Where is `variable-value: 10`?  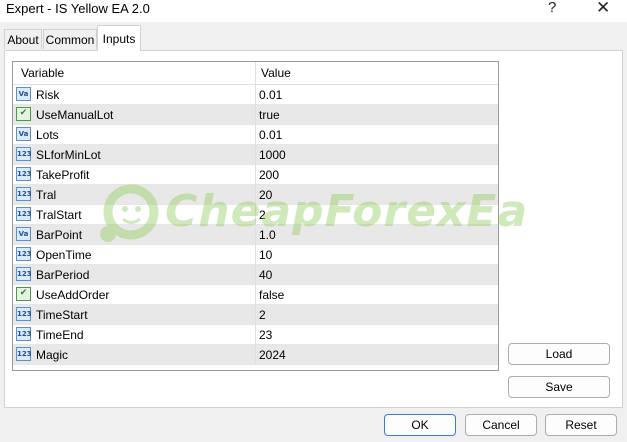
variable-value: 10 is located at coordinates (265, 255).